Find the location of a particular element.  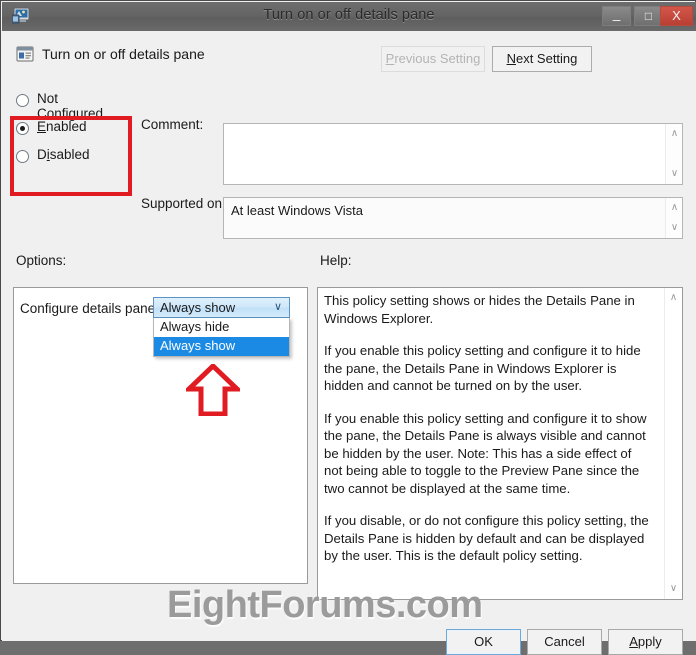

next-setting-label: Next Setting is located at coordinates (542, 58).